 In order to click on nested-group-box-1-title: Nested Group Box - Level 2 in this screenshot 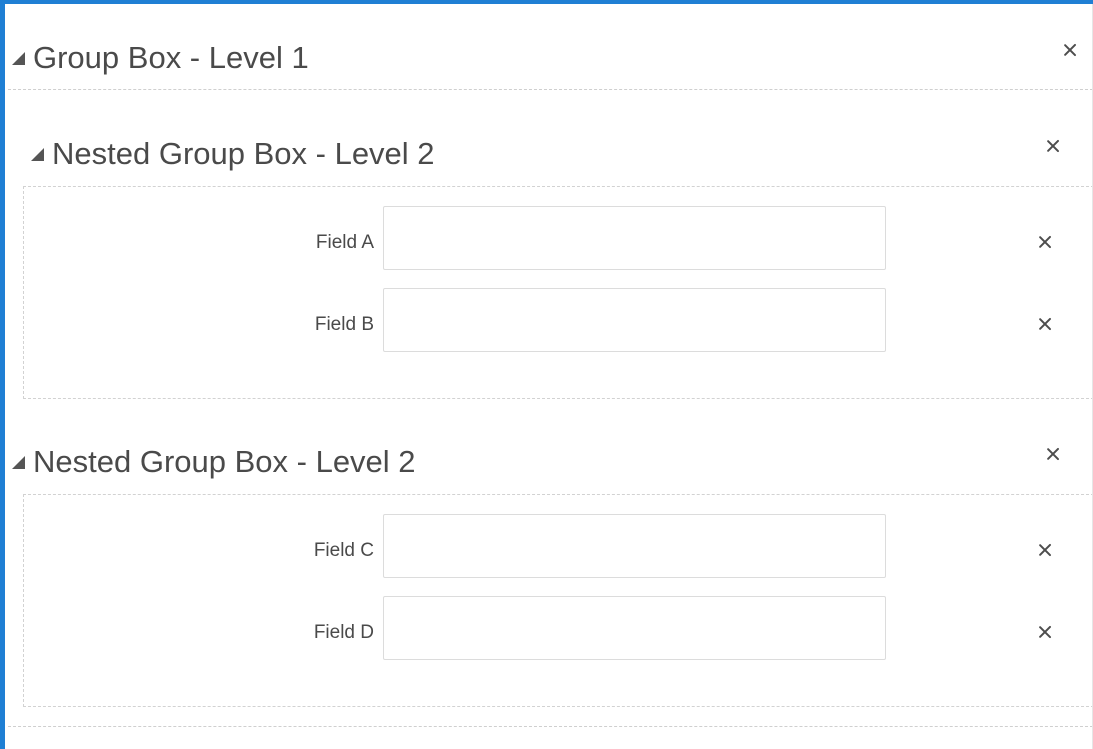, I will do `click(243, 153)`.